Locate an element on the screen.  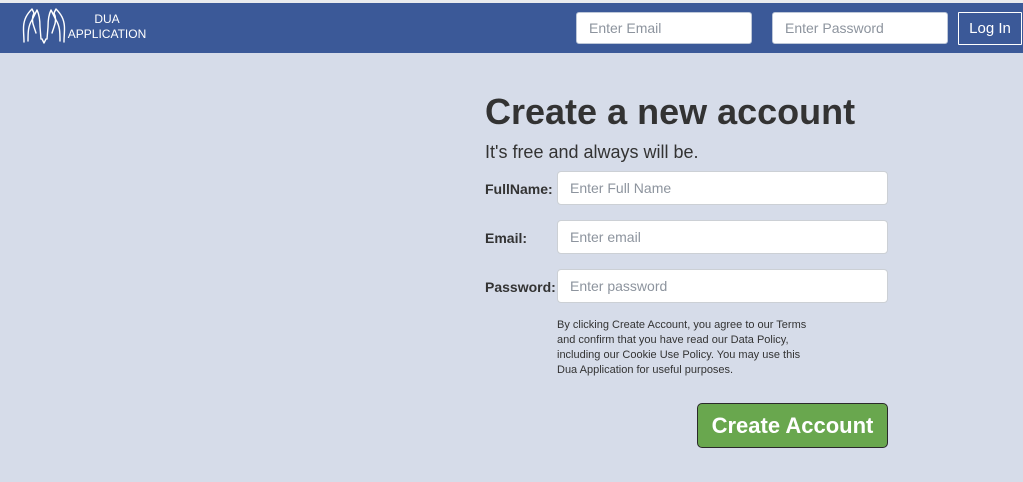
login-email-input is located at coordinates (664, 28).